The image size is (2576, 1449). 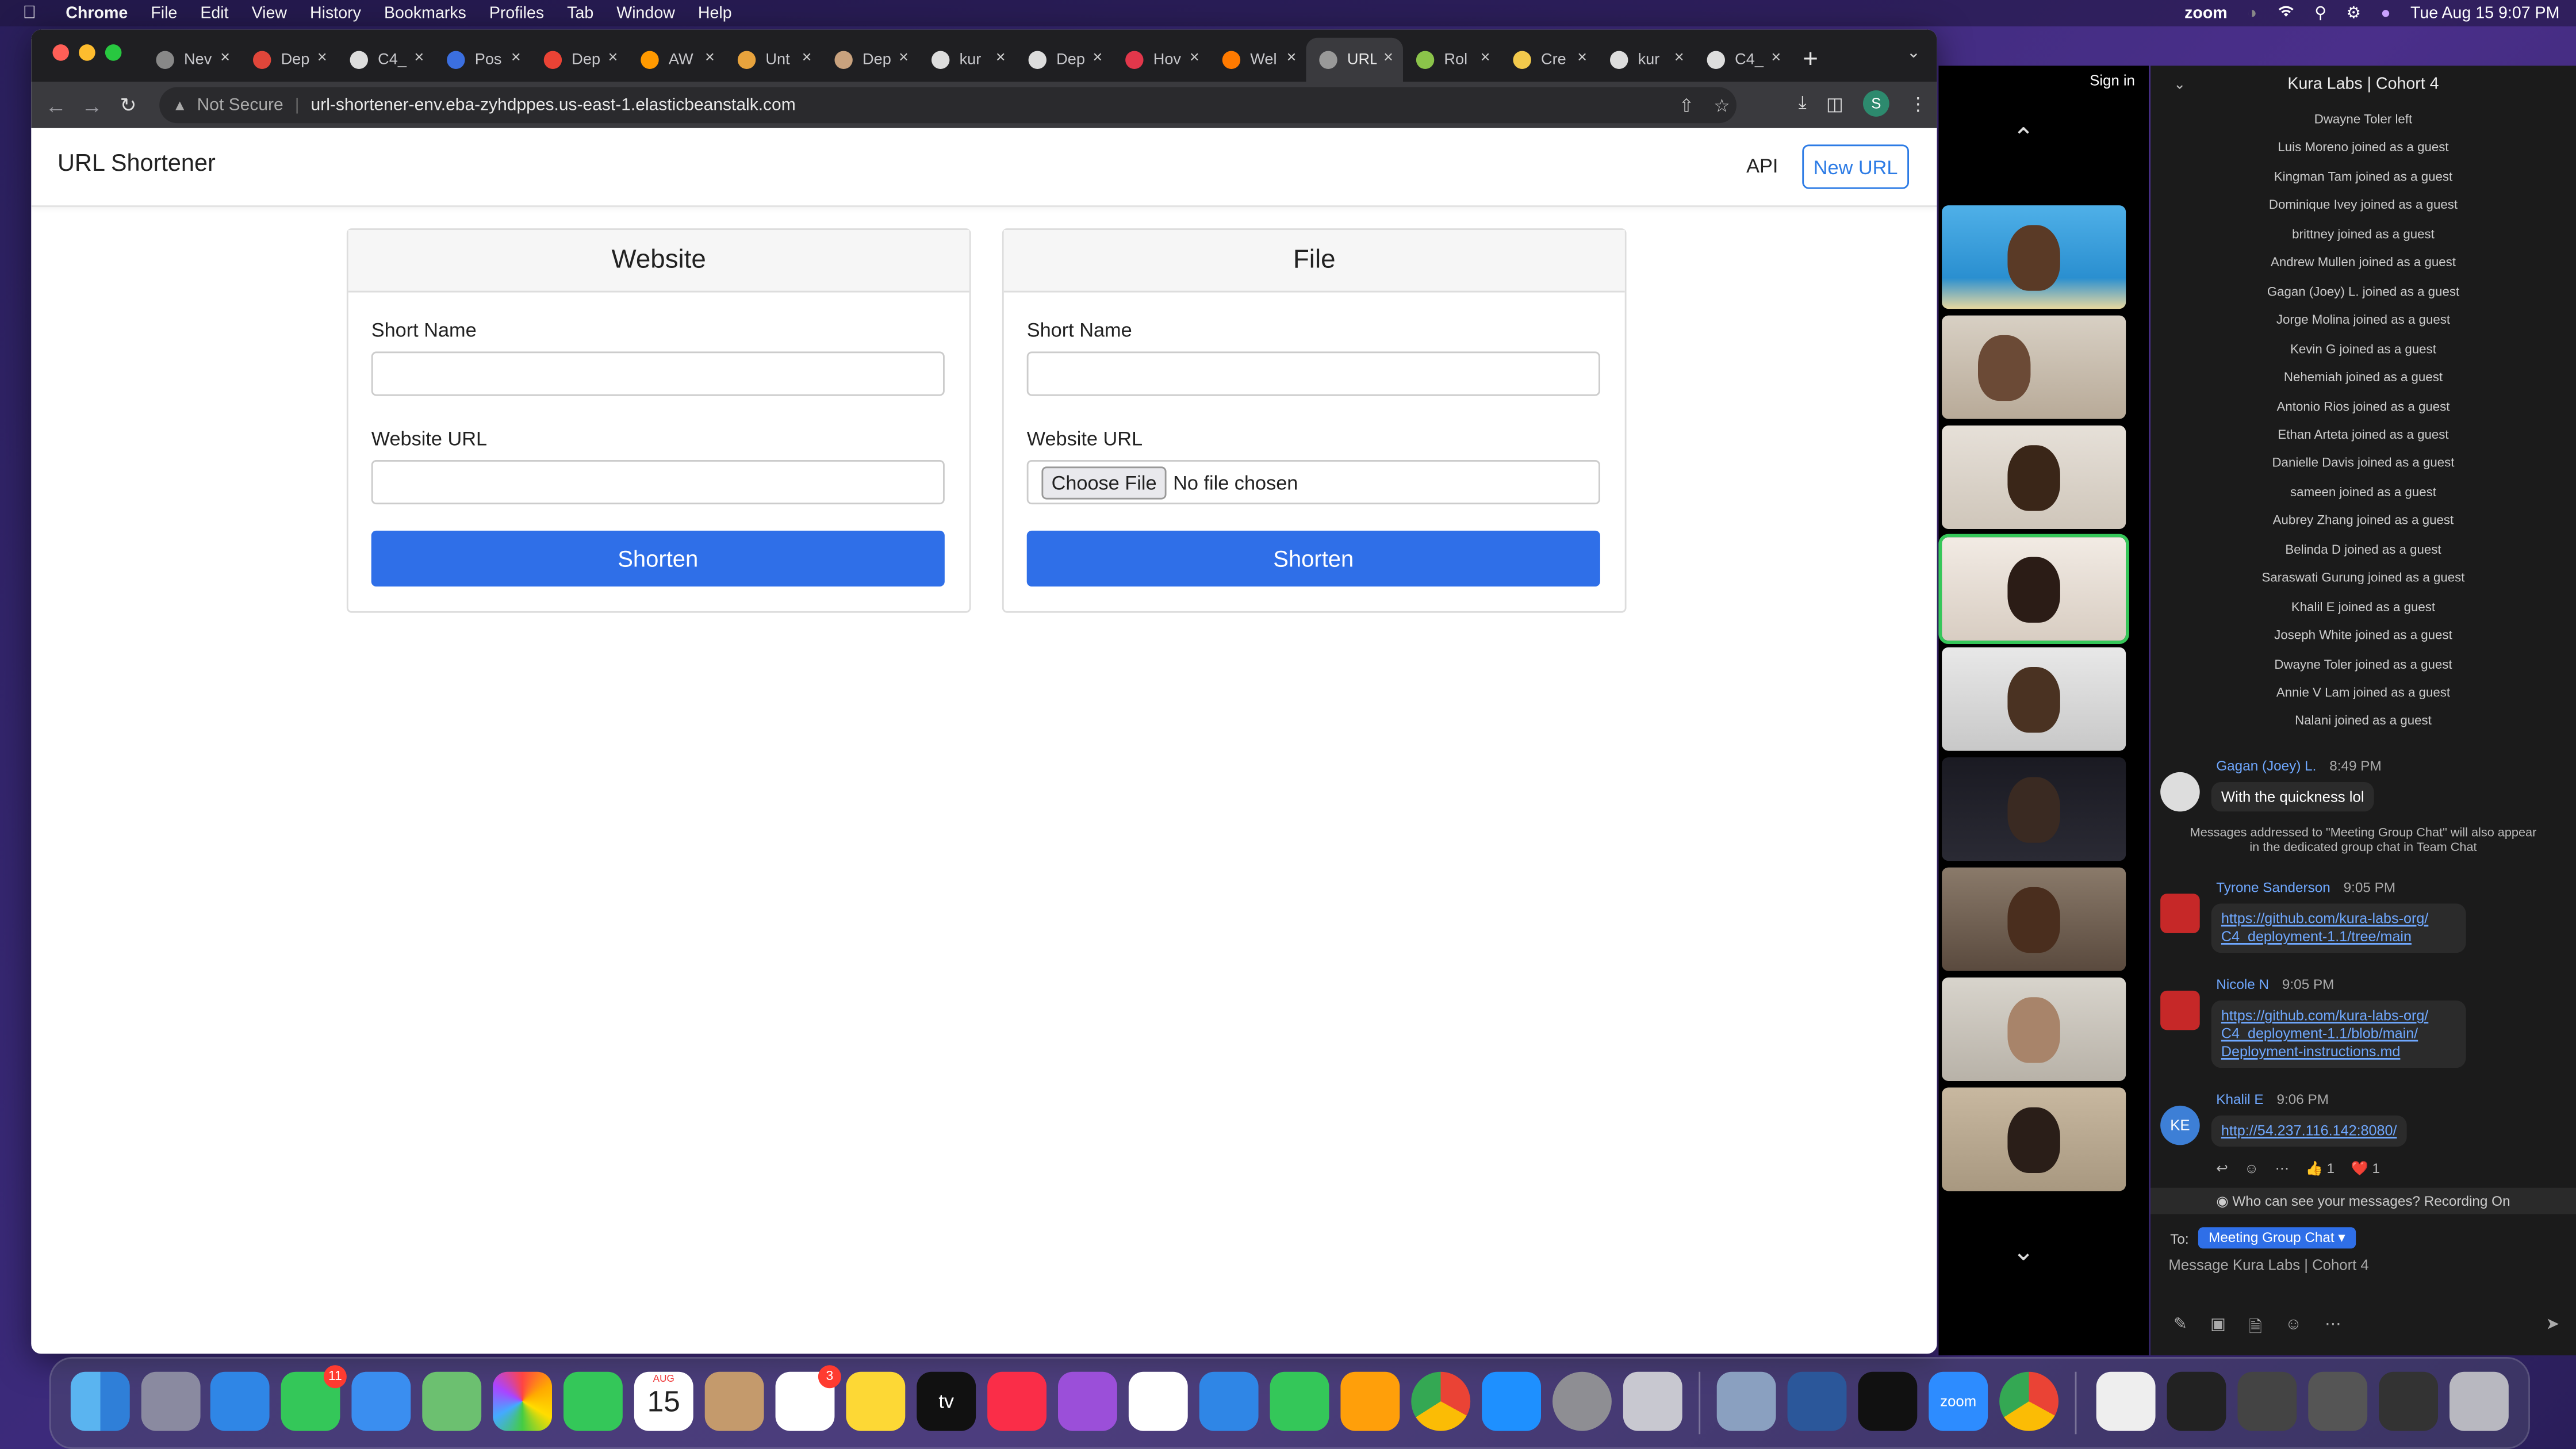 I want to click on browser-tab: Cre ×, so click(x=1548, y=60).